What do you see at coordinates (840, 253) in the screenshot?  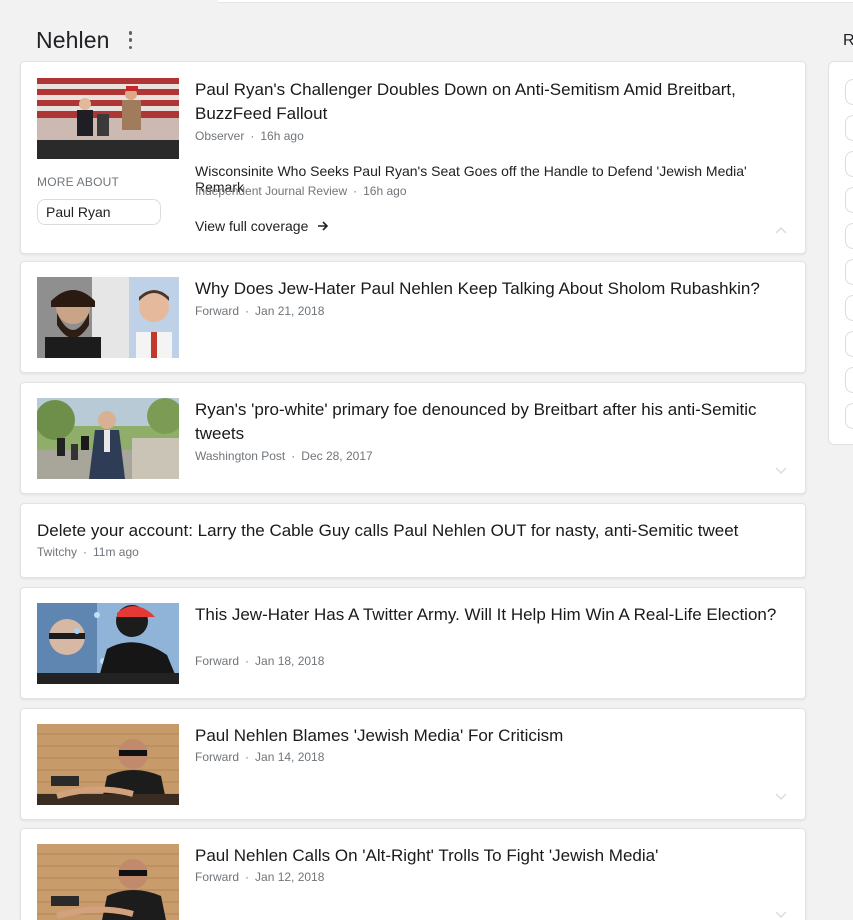 I see `right-panel` at bounding box center [840, 253].